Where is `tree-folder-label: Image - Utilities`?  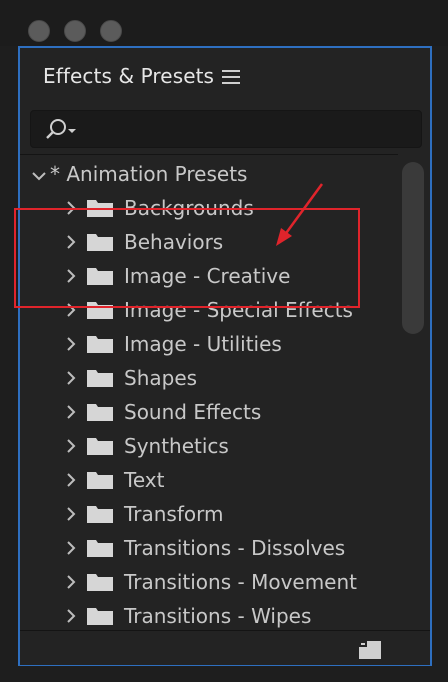 tree-folder-label: Image - Utilities is located at coordinates (203, 344).